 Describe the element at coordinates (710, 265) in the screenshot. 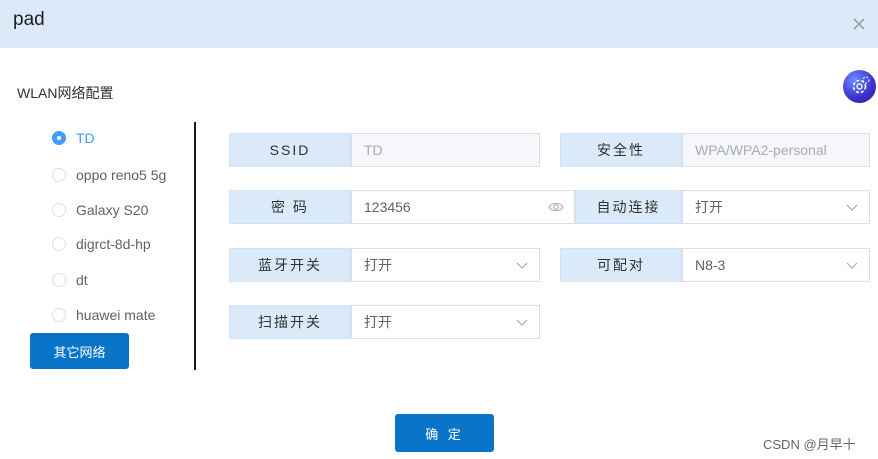

I see `pairable-value: N8-3` at that location.